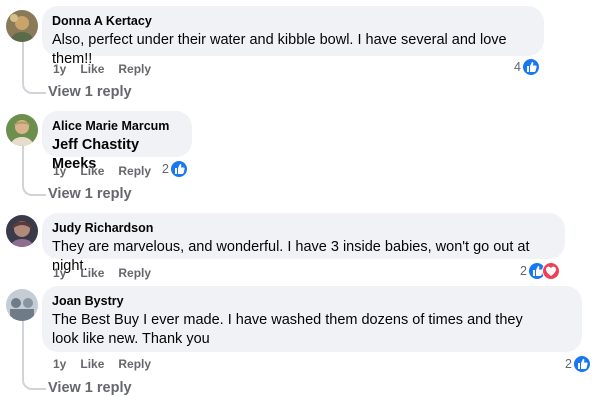 The width and height of the screenshot is (600, 402). I want to click on comment-author: Donna A Kertacy, so click(292, 21).